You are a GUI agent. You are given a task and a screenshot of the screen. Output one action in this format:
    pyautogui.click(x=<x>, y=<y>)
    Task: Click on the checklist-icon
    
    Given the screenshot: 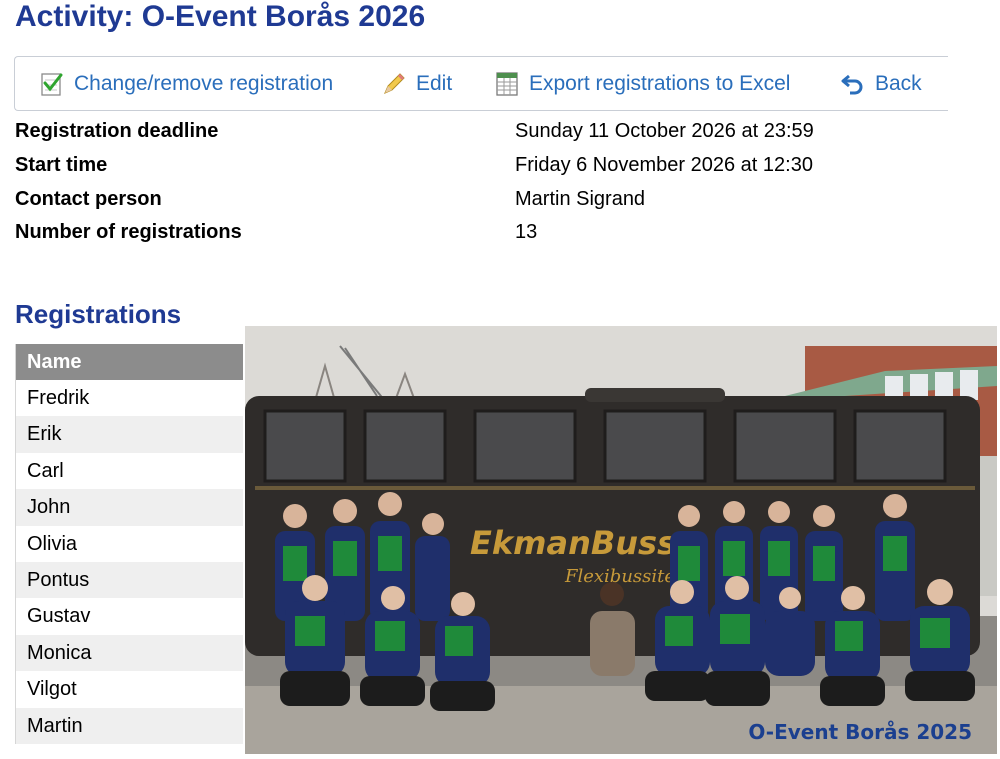 What is the action you would take?
    pyautogui.click(x=52, y=84)
    